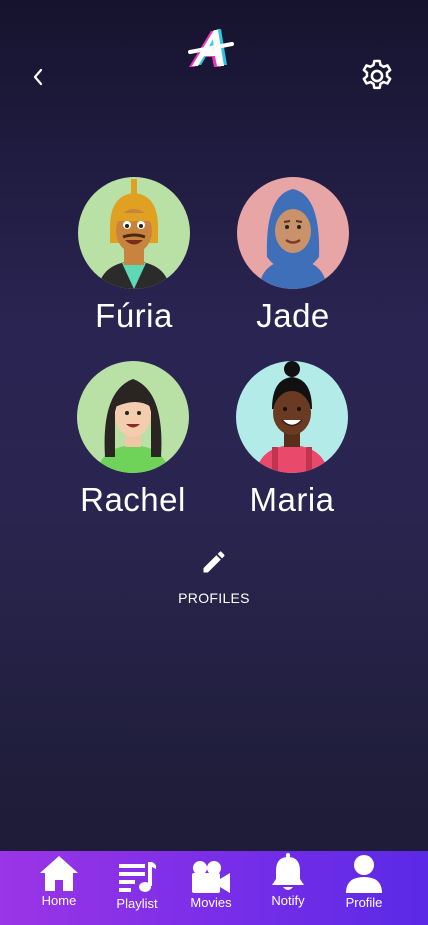  I want to click on profile-name: Rachel, so click(133, 499).